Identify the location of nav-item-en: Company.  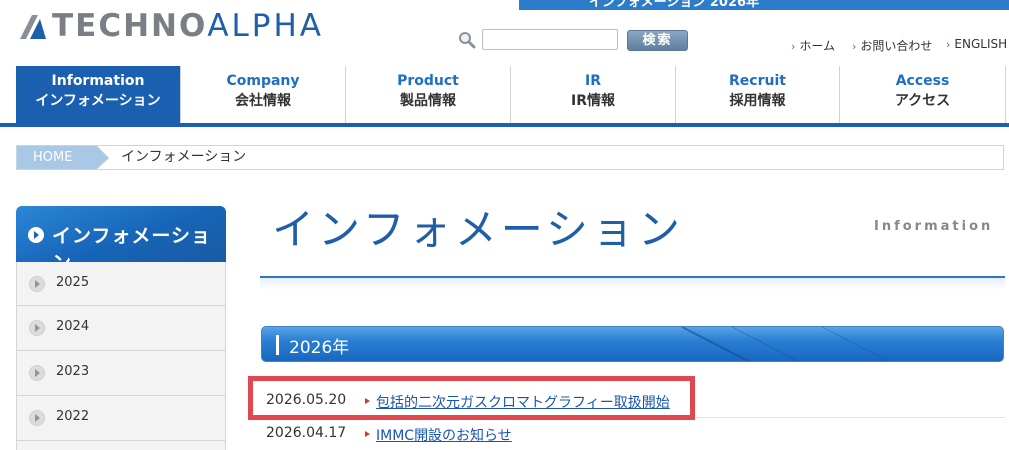
(263, 81).